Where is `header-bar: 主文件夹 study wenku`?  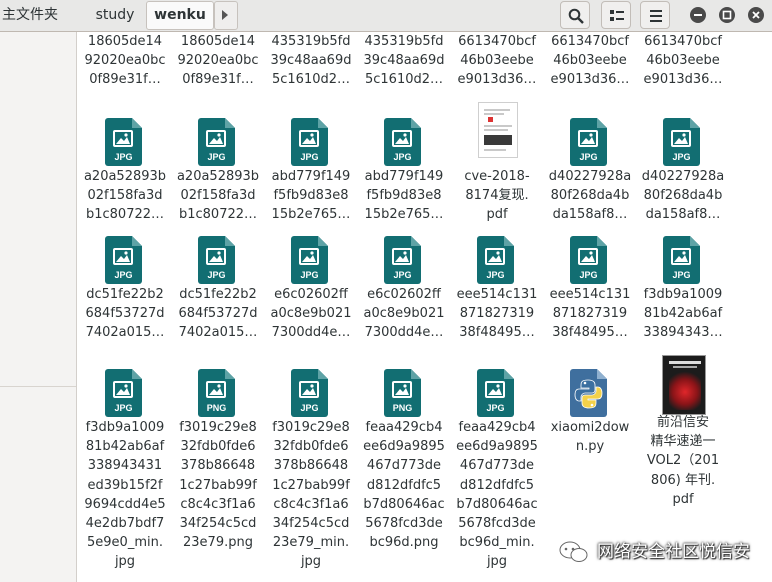
header-bar: 主文件夹 study wenku is located at coordinates (386, 16).